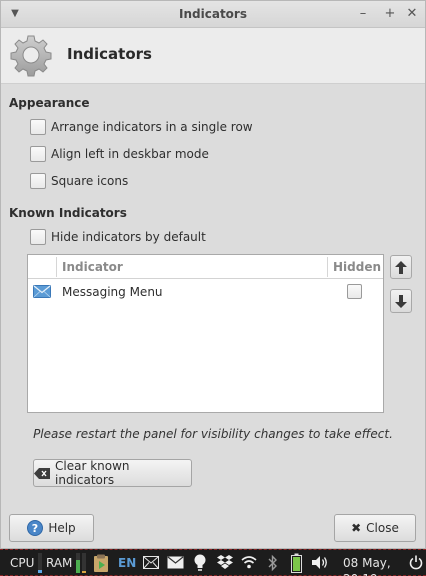 This screenshot has width=426, height=576. What do you see at coordinates (84, 563) in the screenshot?
I see `swap-meter` at bounding box center [84, 563].